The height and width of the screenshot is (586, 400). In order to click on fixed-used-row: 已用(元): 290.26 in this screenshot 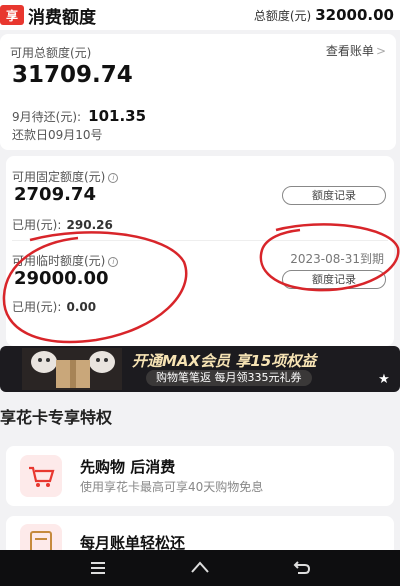, I will do `click(62, 223)`.